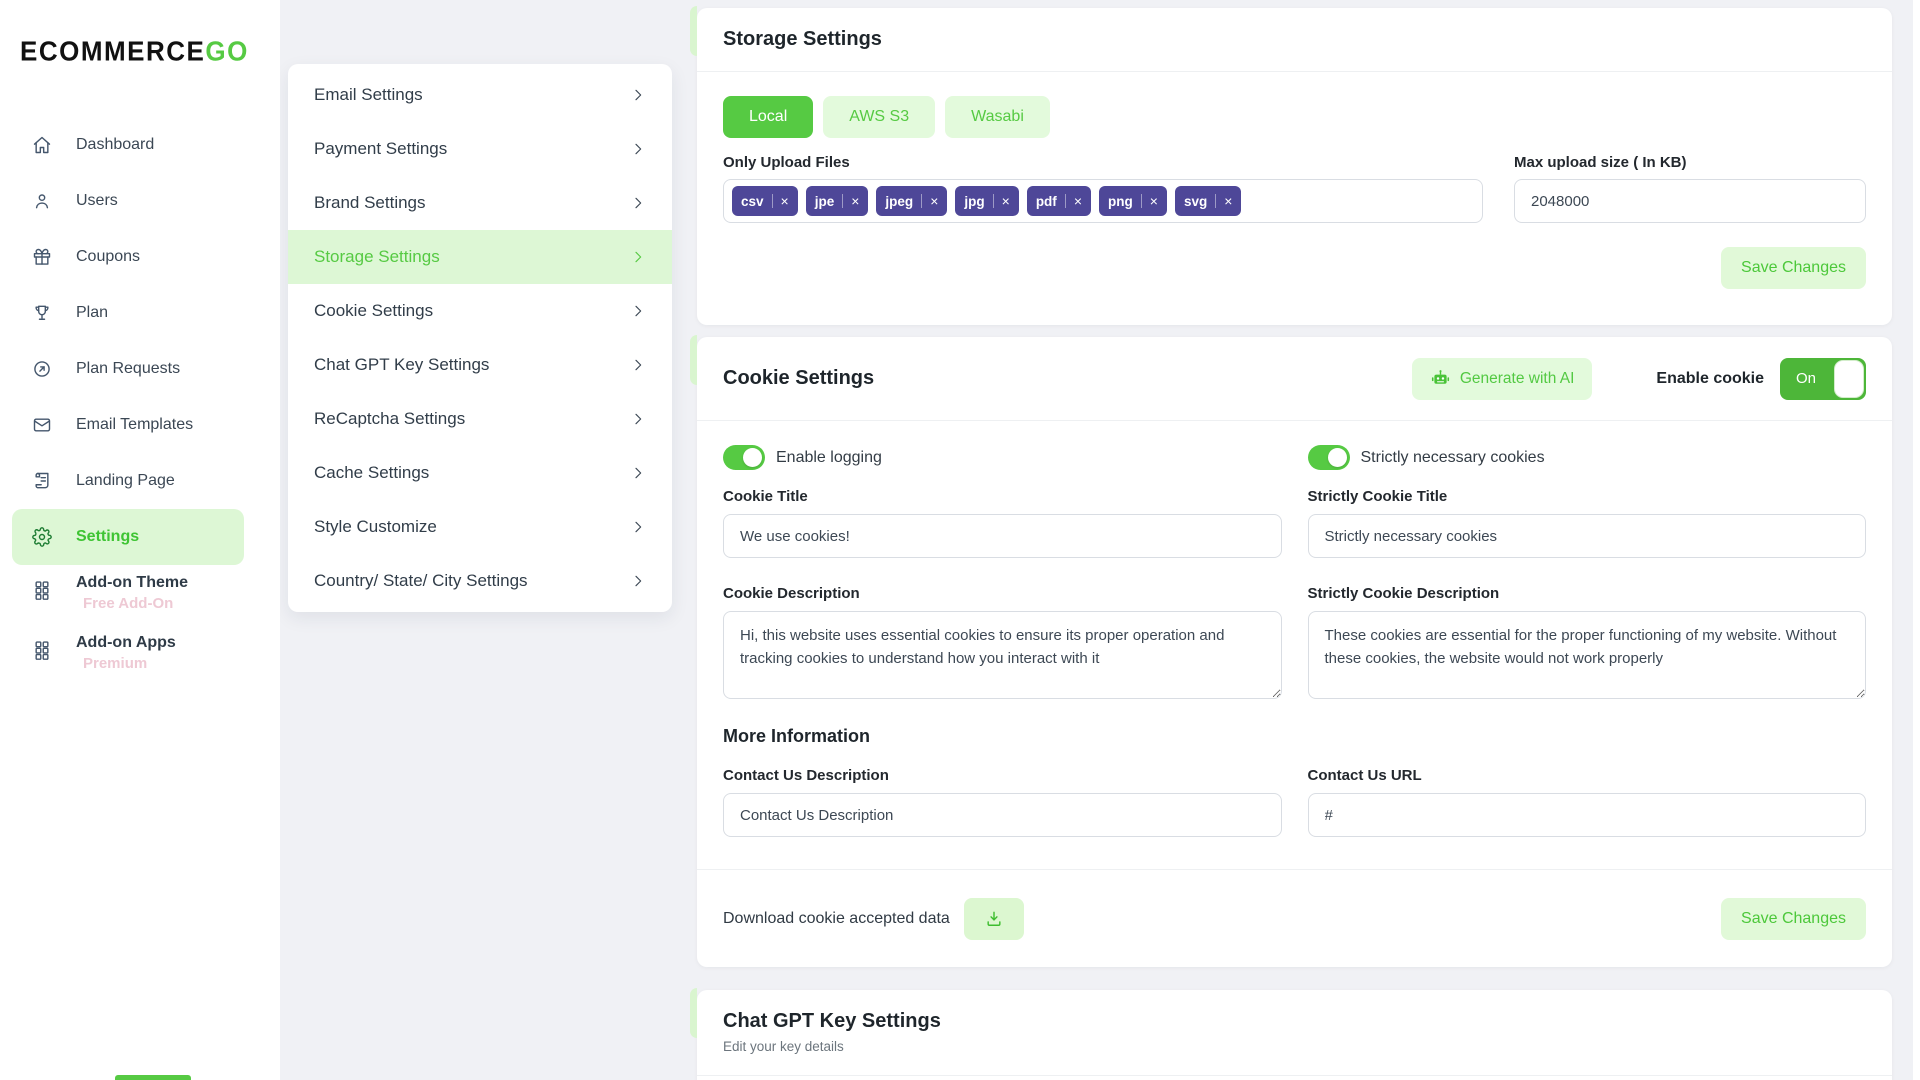 The image size is (1920, 1080). Describe the element at coordinates (480, 527) in the screenshot. I see `submenu-item-style-customize: Style Customize` at that location.